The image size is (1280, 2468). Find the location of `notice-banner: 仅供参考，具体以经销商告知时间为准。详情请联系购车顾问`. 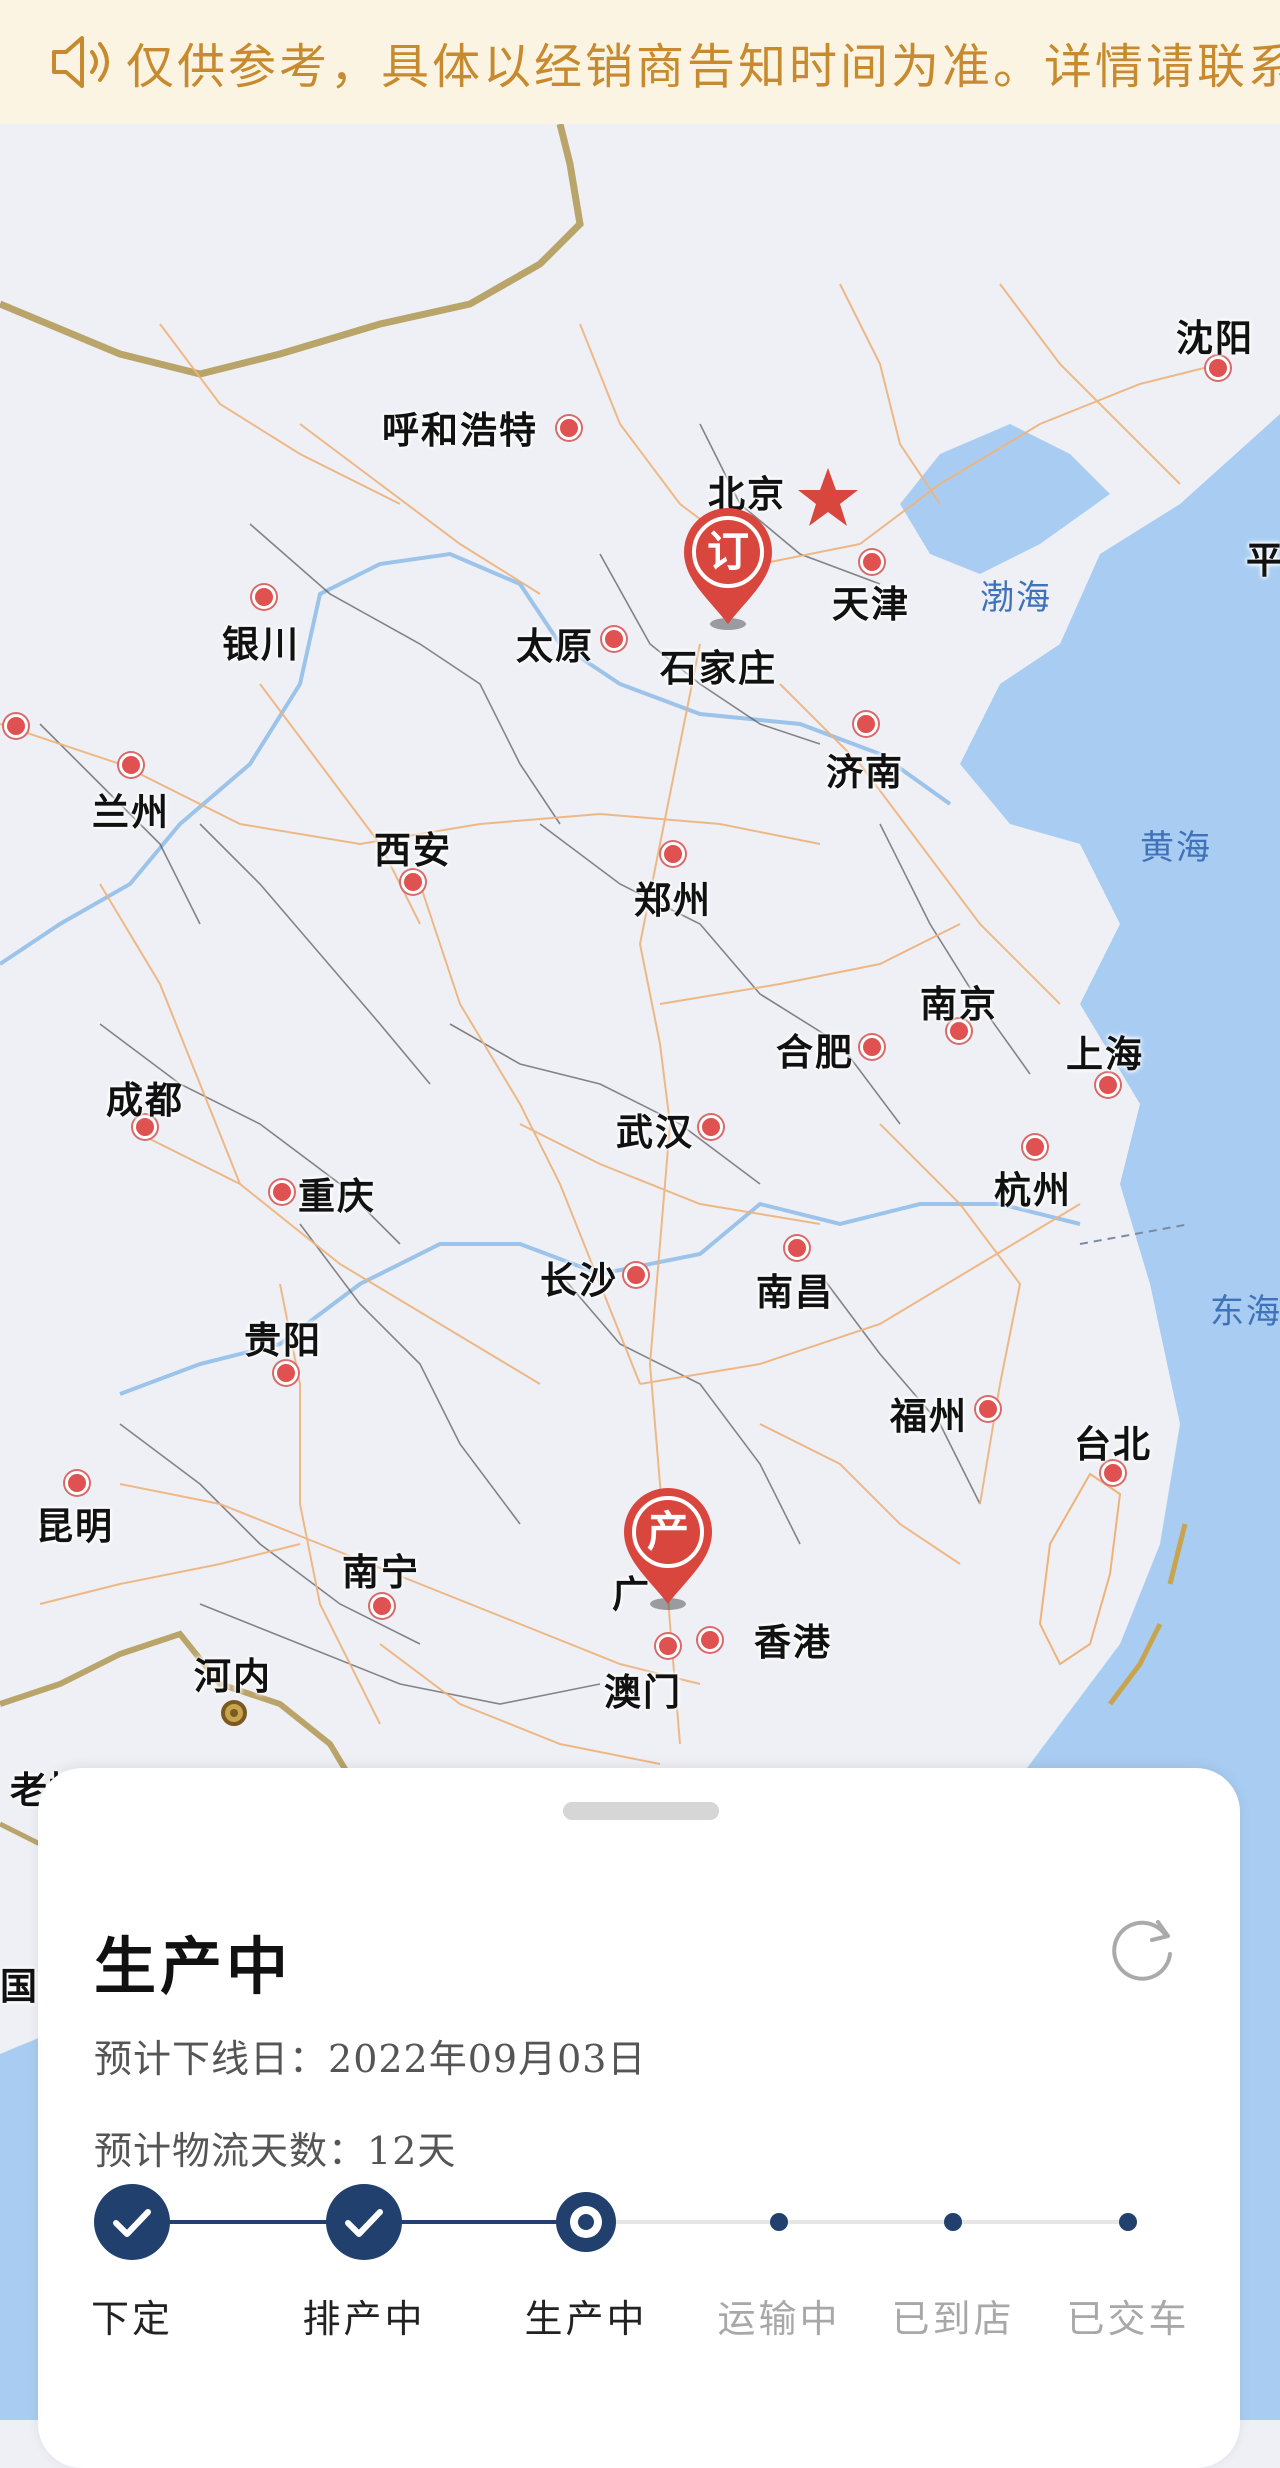

notice-banner: 仅供参考，具体以经销商告知时间为准。详情请联系购车顾问 is located at coordinates (640, 62).